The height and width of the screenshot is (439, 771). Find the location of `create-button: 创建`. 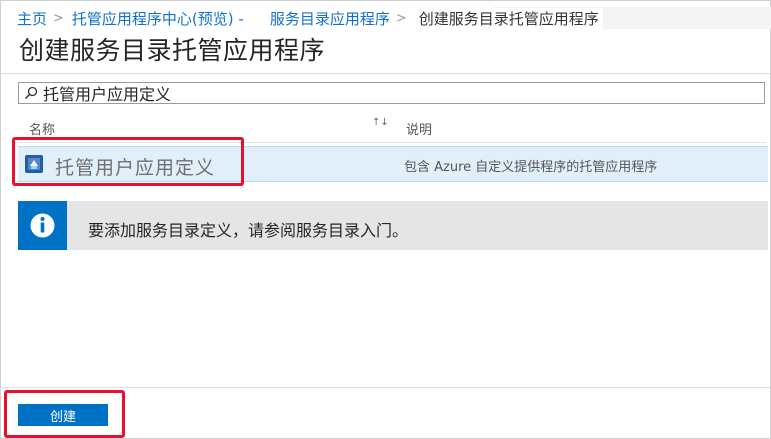

create-button: 创建 is located at coordinates (63, 415).